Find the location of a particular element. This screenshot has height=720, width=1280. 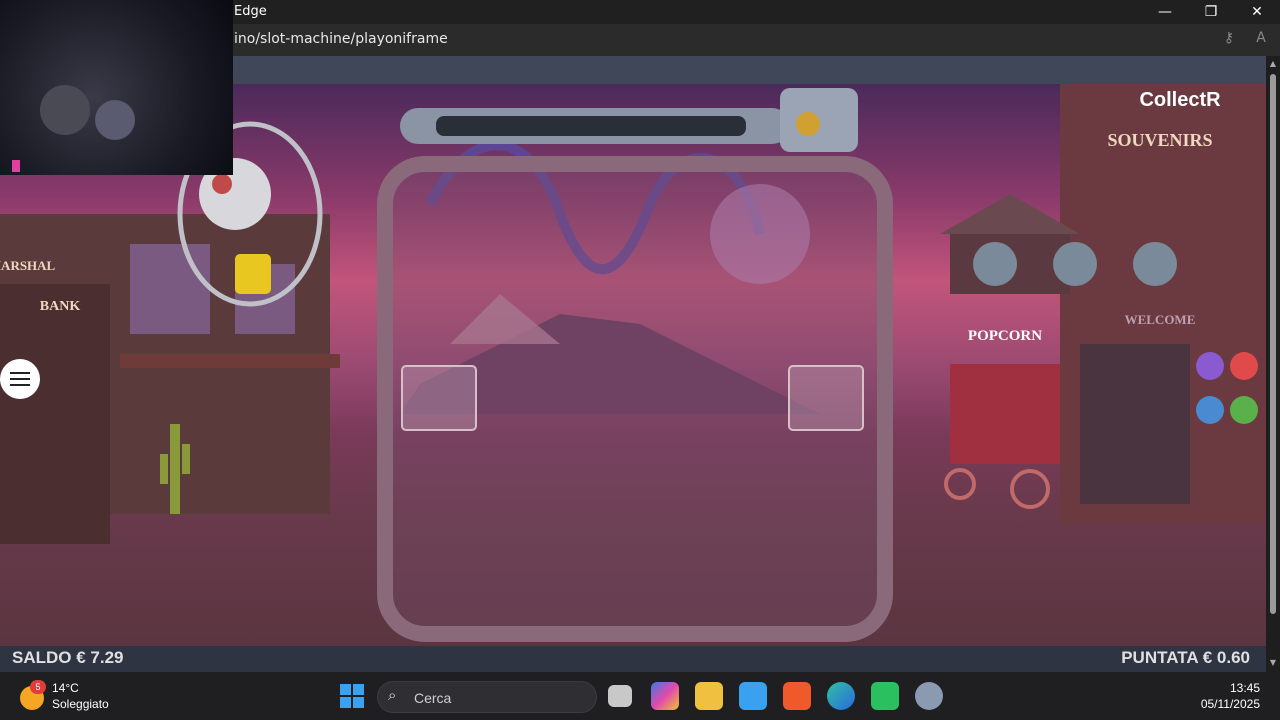

notification-badge: 5 is located at coordinates (38, 687).